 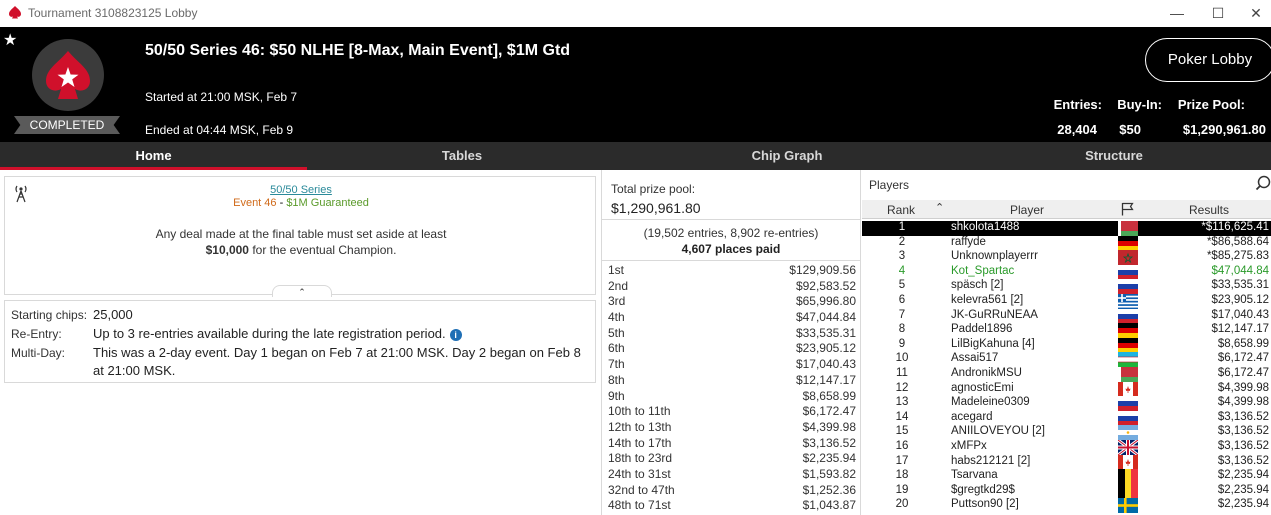 I want to click on player-result: $8,658.99, so click(x=1243, y=343).